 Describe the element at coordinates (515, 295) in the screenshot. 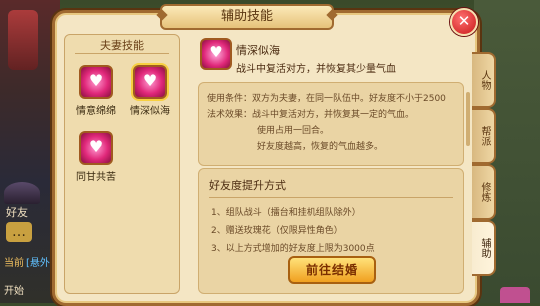

I see `pink-decoration` at that location.